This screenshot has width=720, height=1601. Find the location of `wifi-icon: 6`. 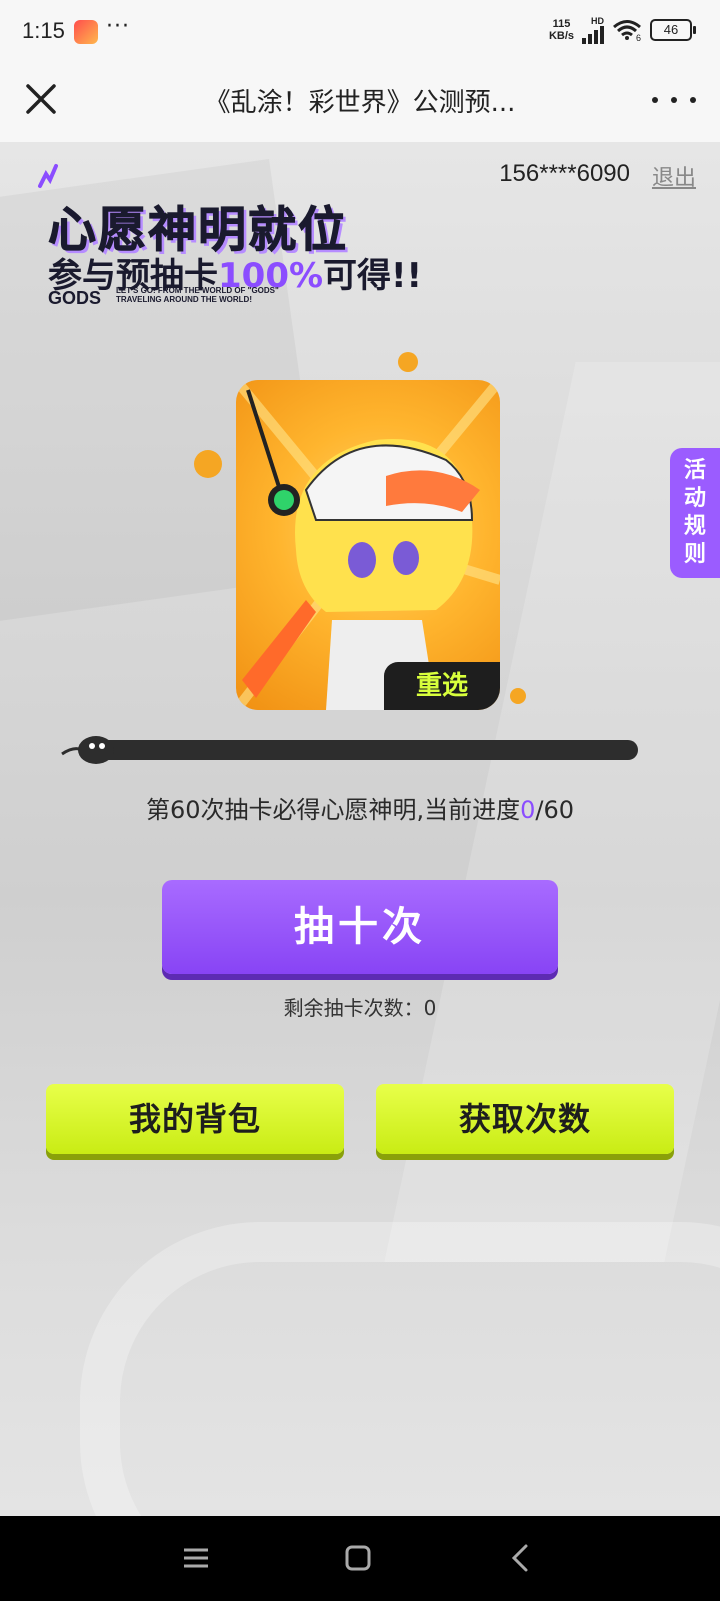

wifi-icon: 6 is located at coordinates (627, 30).